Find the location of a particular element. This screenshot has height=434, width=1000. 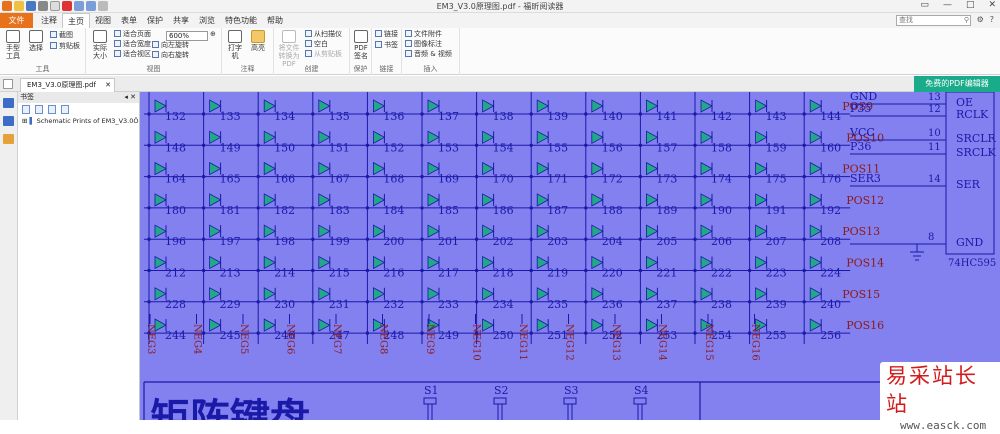

led-number: 136 is located at coordinates (393, 116).